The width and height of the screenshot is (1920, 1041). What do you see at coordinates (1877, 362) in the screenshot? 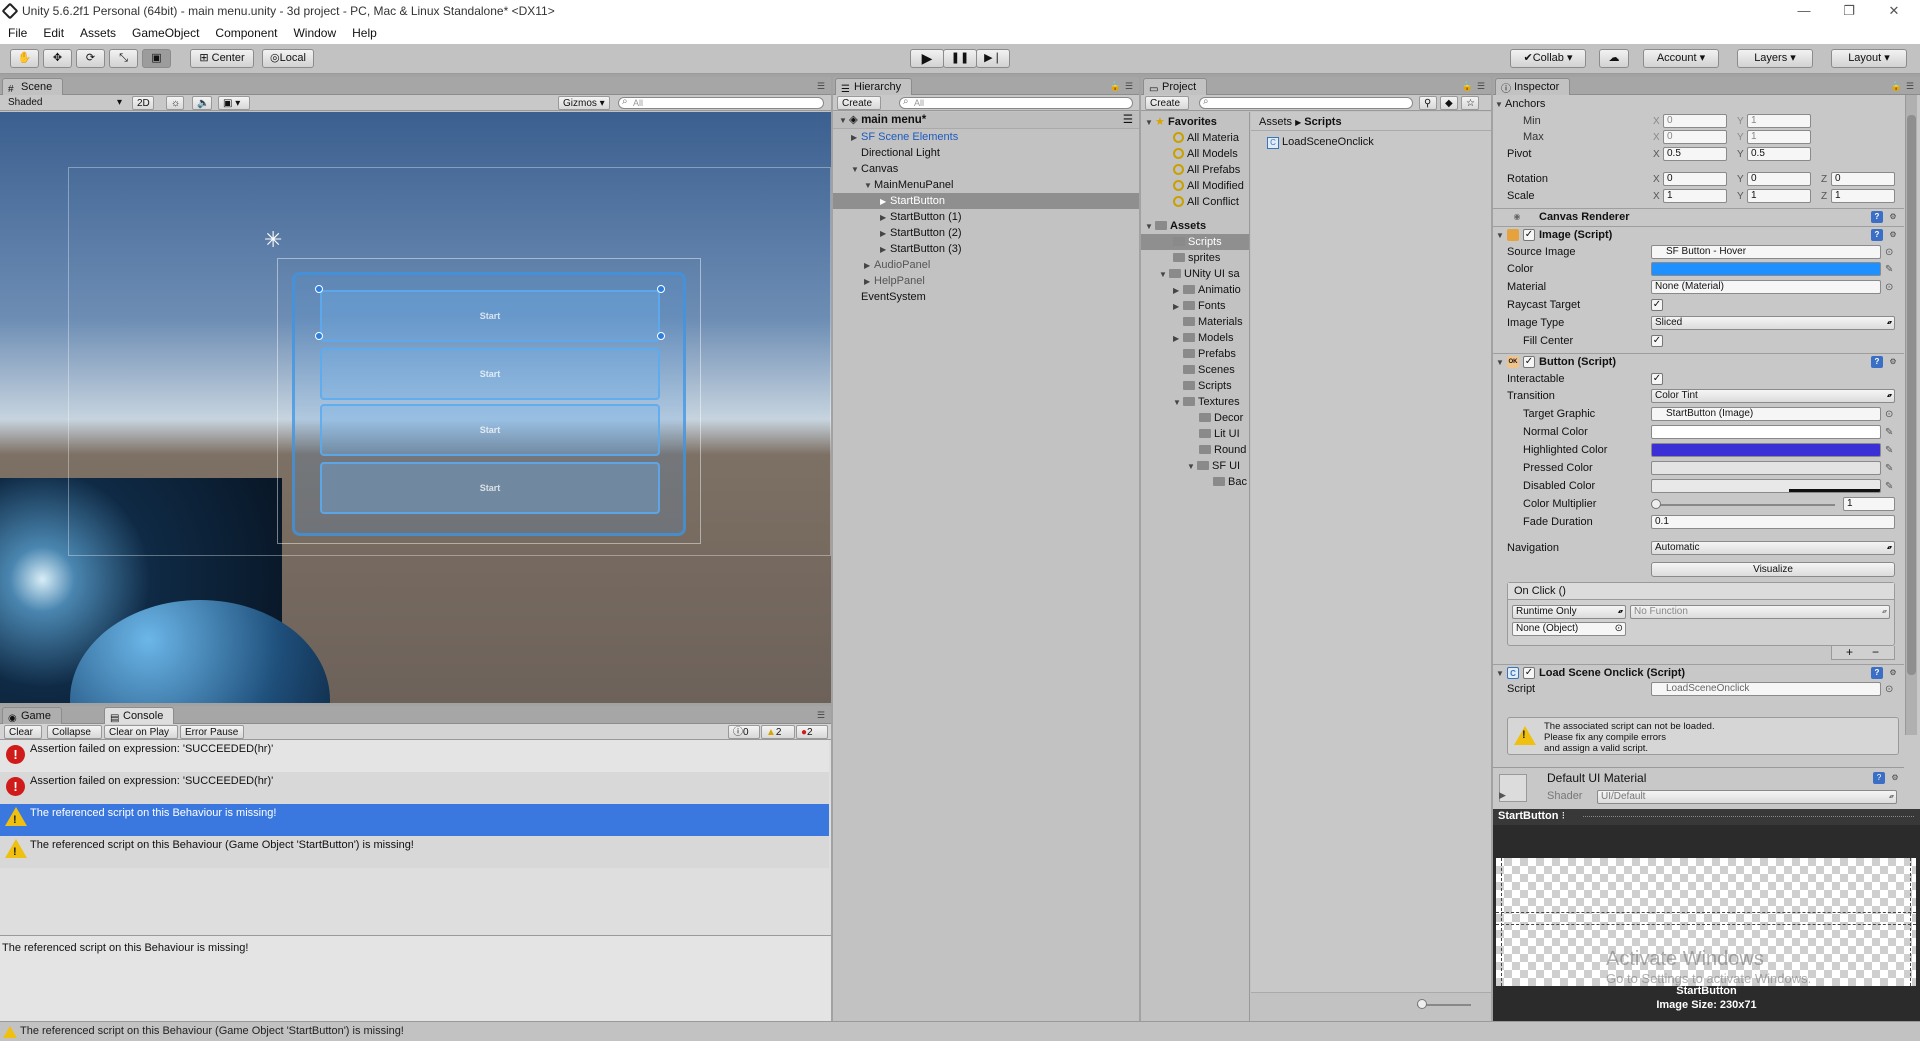
I see `help-icon: ?` at bounding box center [1877, 362].